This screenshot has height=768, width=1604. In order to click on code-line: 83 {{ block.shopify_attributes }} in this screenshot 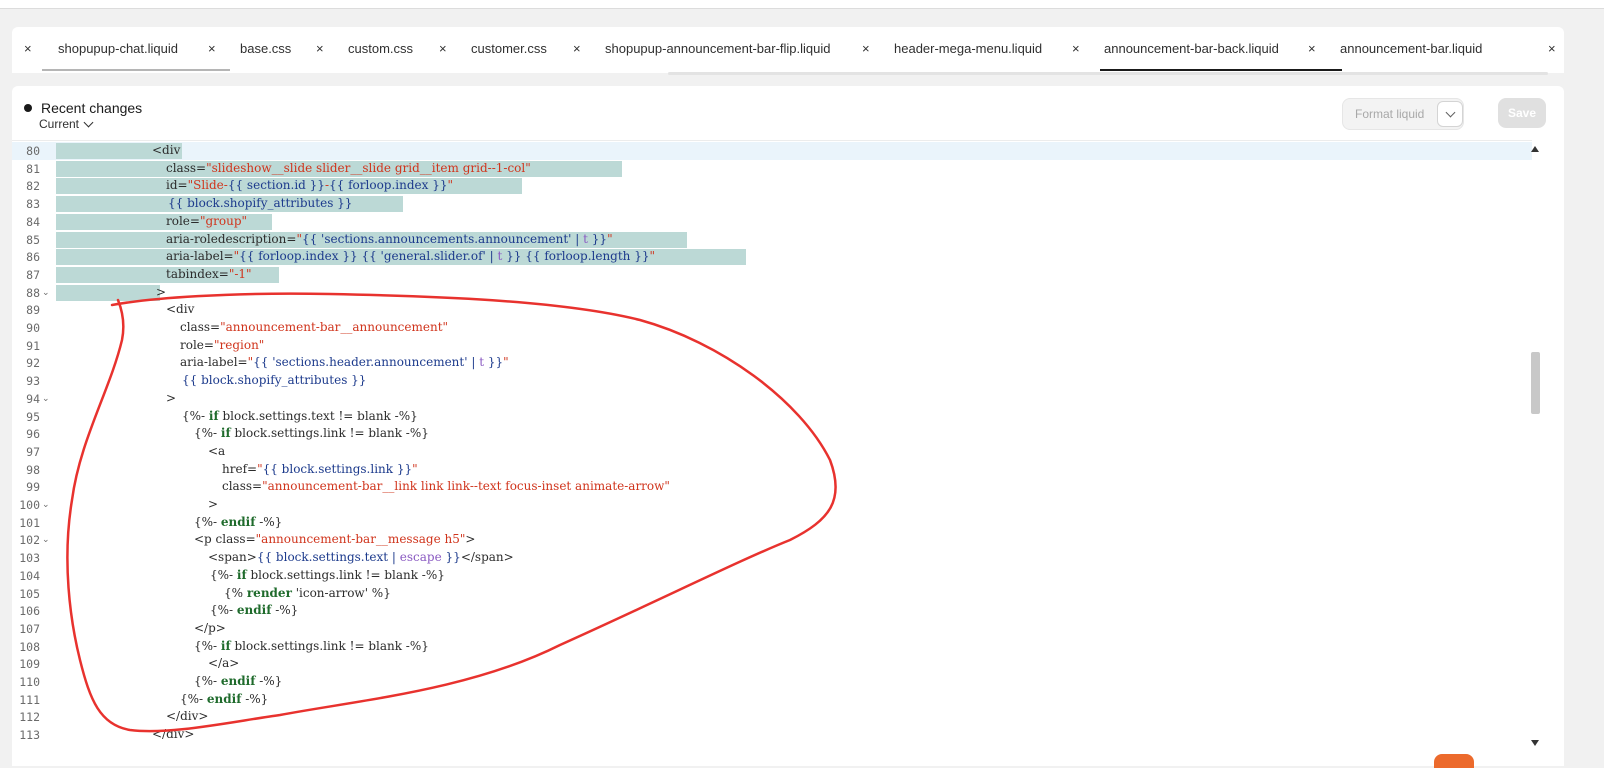, I will do `click(772, 204)`.